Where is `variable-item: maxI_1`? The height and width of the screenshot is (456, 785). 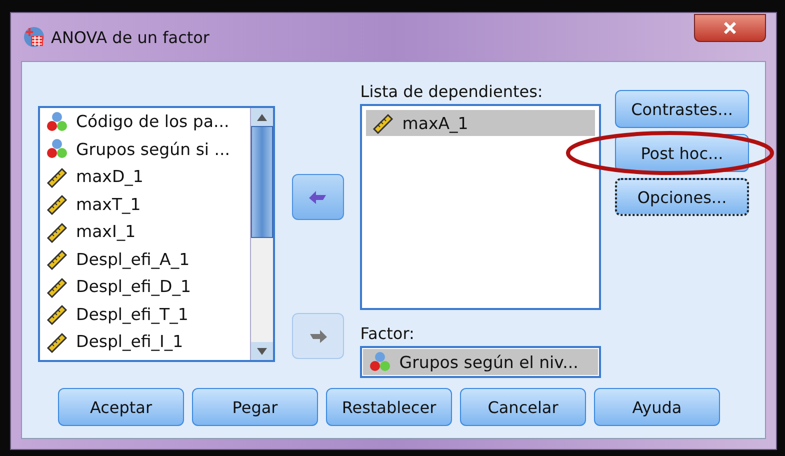
variable-item: maxI_1 is located at coordinates (145, 232).